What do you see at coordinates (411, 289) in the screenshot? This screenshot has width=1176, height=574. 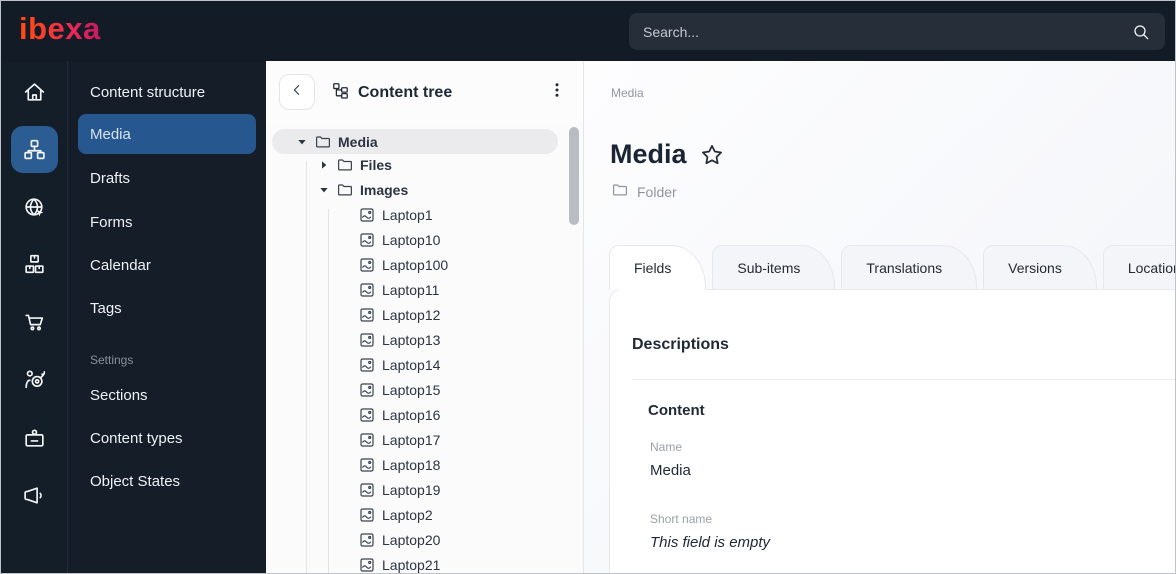 I see `tree-node-label: Laptop11` at bounding box center [411, 289].